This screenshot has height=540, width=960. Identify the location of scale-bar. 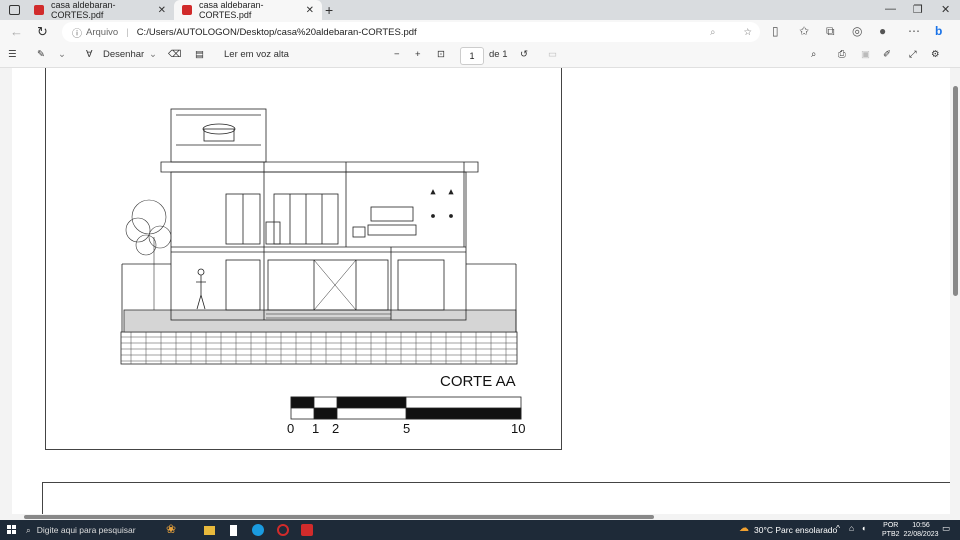
(406, 408).